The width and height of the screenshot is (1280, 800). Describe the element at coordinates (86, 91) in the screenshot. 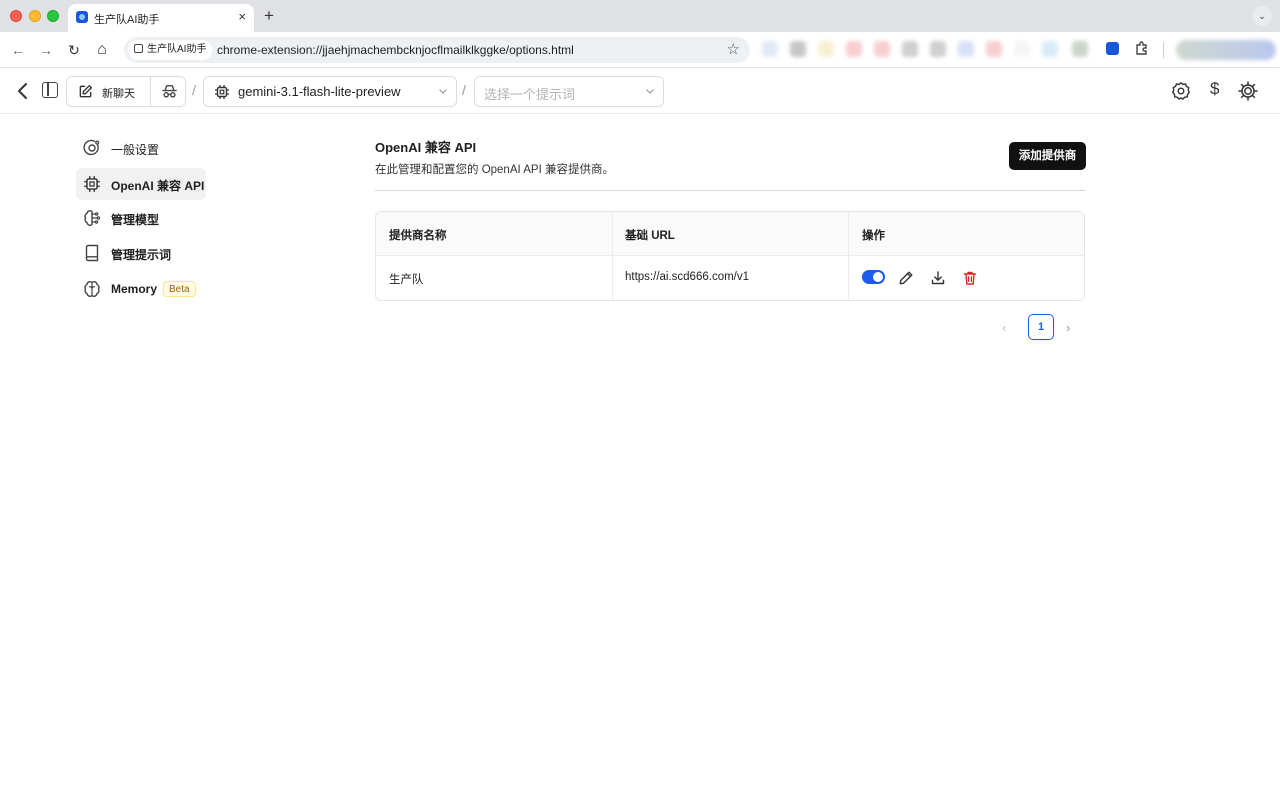

I see `edit-square-icon` at that location.